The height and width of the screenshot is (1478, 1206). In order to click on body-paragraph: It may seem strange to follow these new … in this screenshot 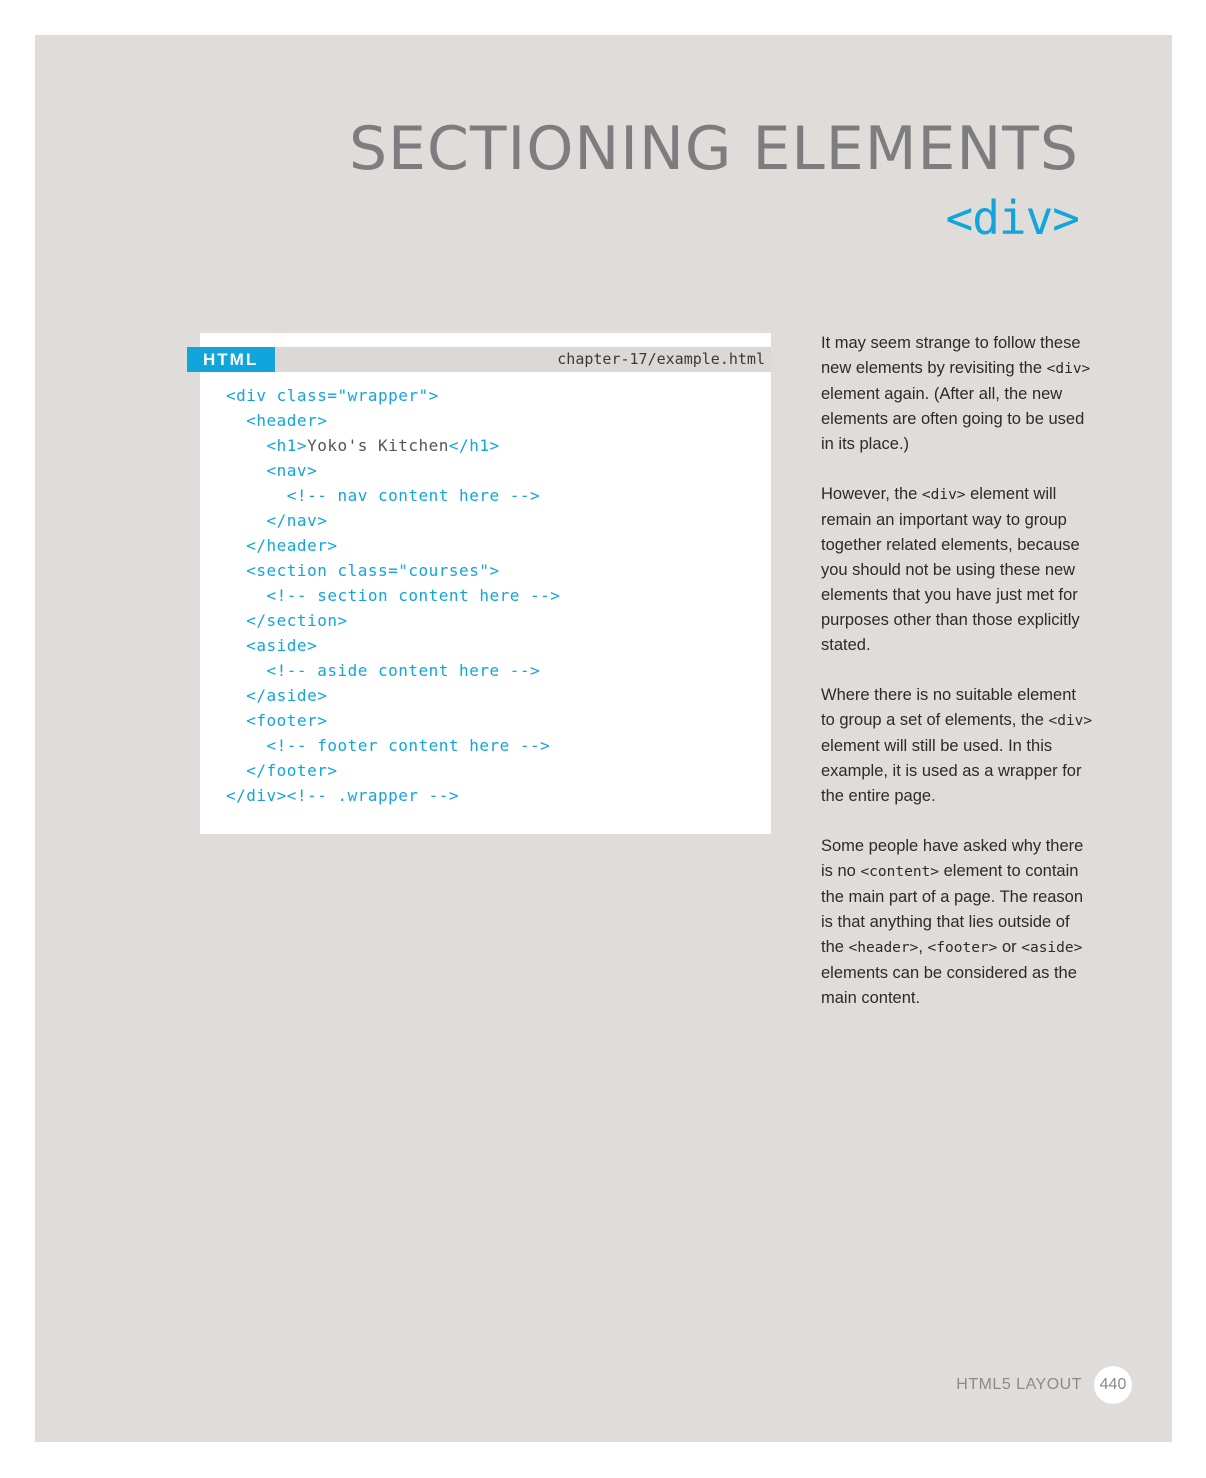, I will do `click(956, 393)`.